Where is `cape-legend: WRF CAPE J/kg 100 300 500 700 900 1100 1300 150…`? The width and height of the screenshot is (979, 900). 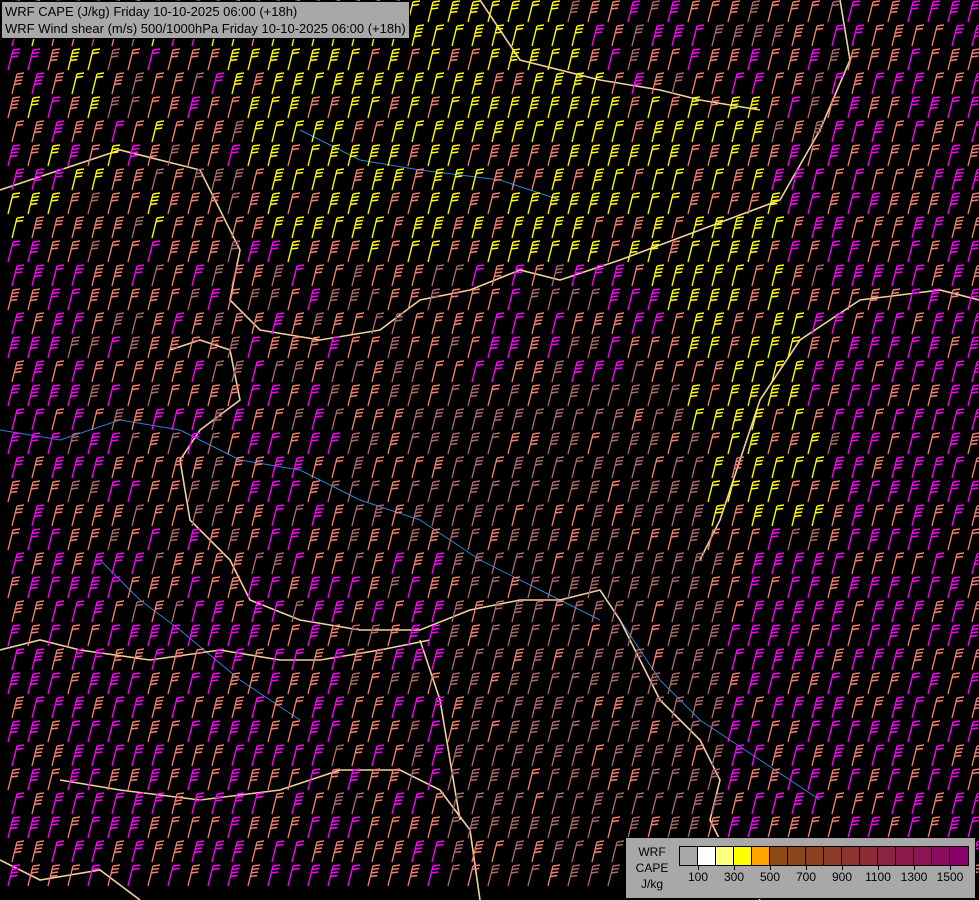 cape-legend: WRF CAPE J/kg 100 300 500 700 900 1100 1300 150… is located at coordinates (800, 868).